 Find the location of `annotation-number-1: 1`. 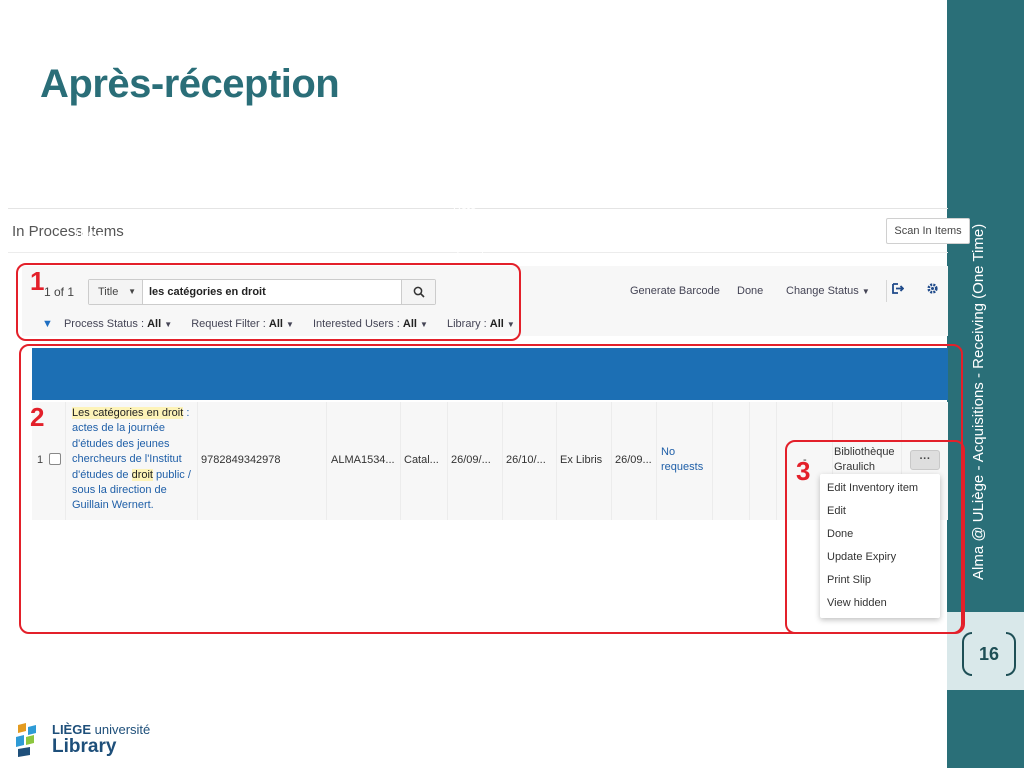

annotation-number-1: 1 is located at coordinates (37, 281).